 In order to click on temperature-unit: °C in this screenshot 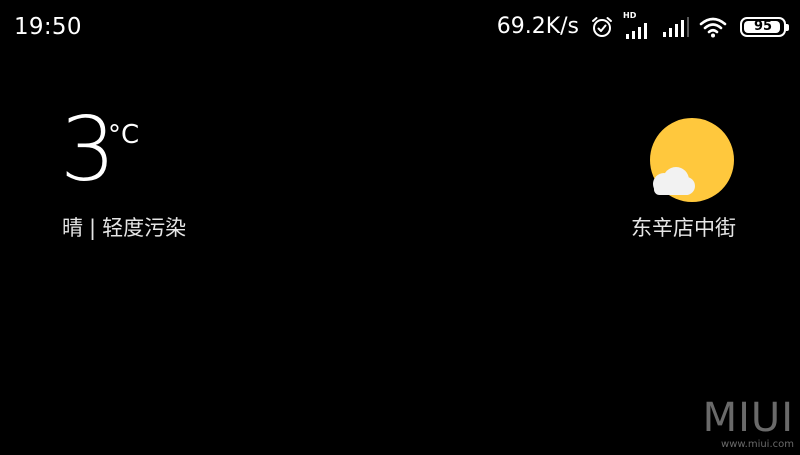, I will do `click(124, 135)`.